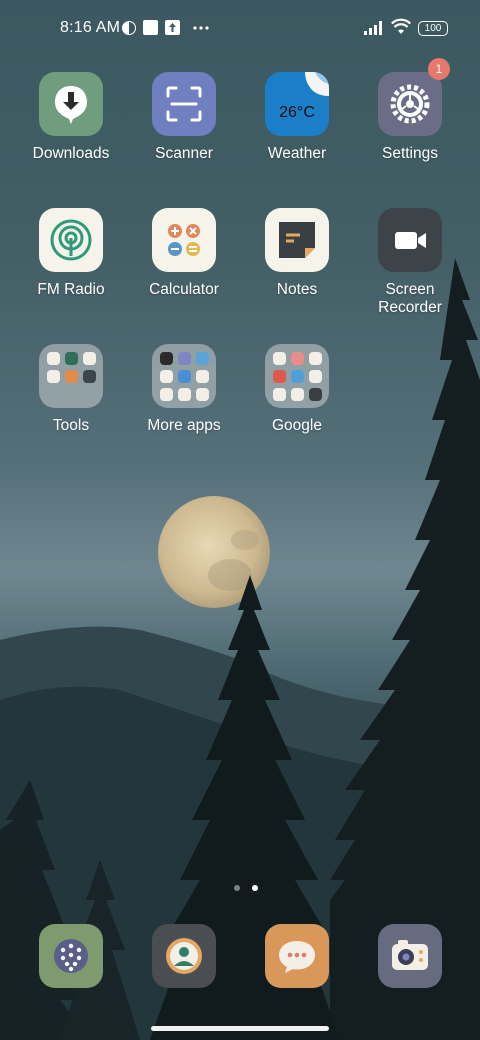 The image size is (480, 1040). I want to click on calculator-icon, so click(184, 240).